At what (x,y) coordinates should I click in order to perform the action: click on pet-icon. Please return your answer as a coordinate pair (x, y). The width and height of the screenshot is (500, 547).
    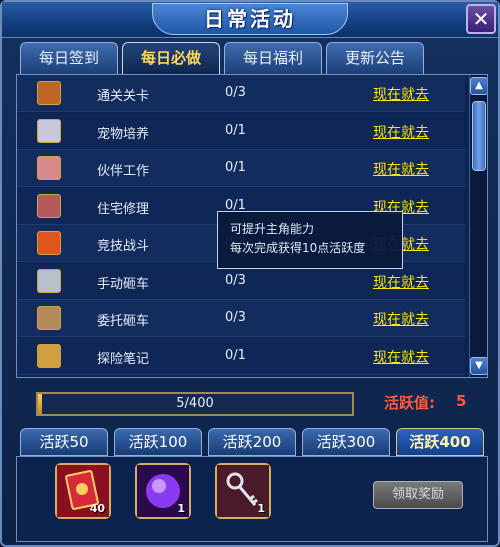
    Looking at the image, I should click on (49, 130).